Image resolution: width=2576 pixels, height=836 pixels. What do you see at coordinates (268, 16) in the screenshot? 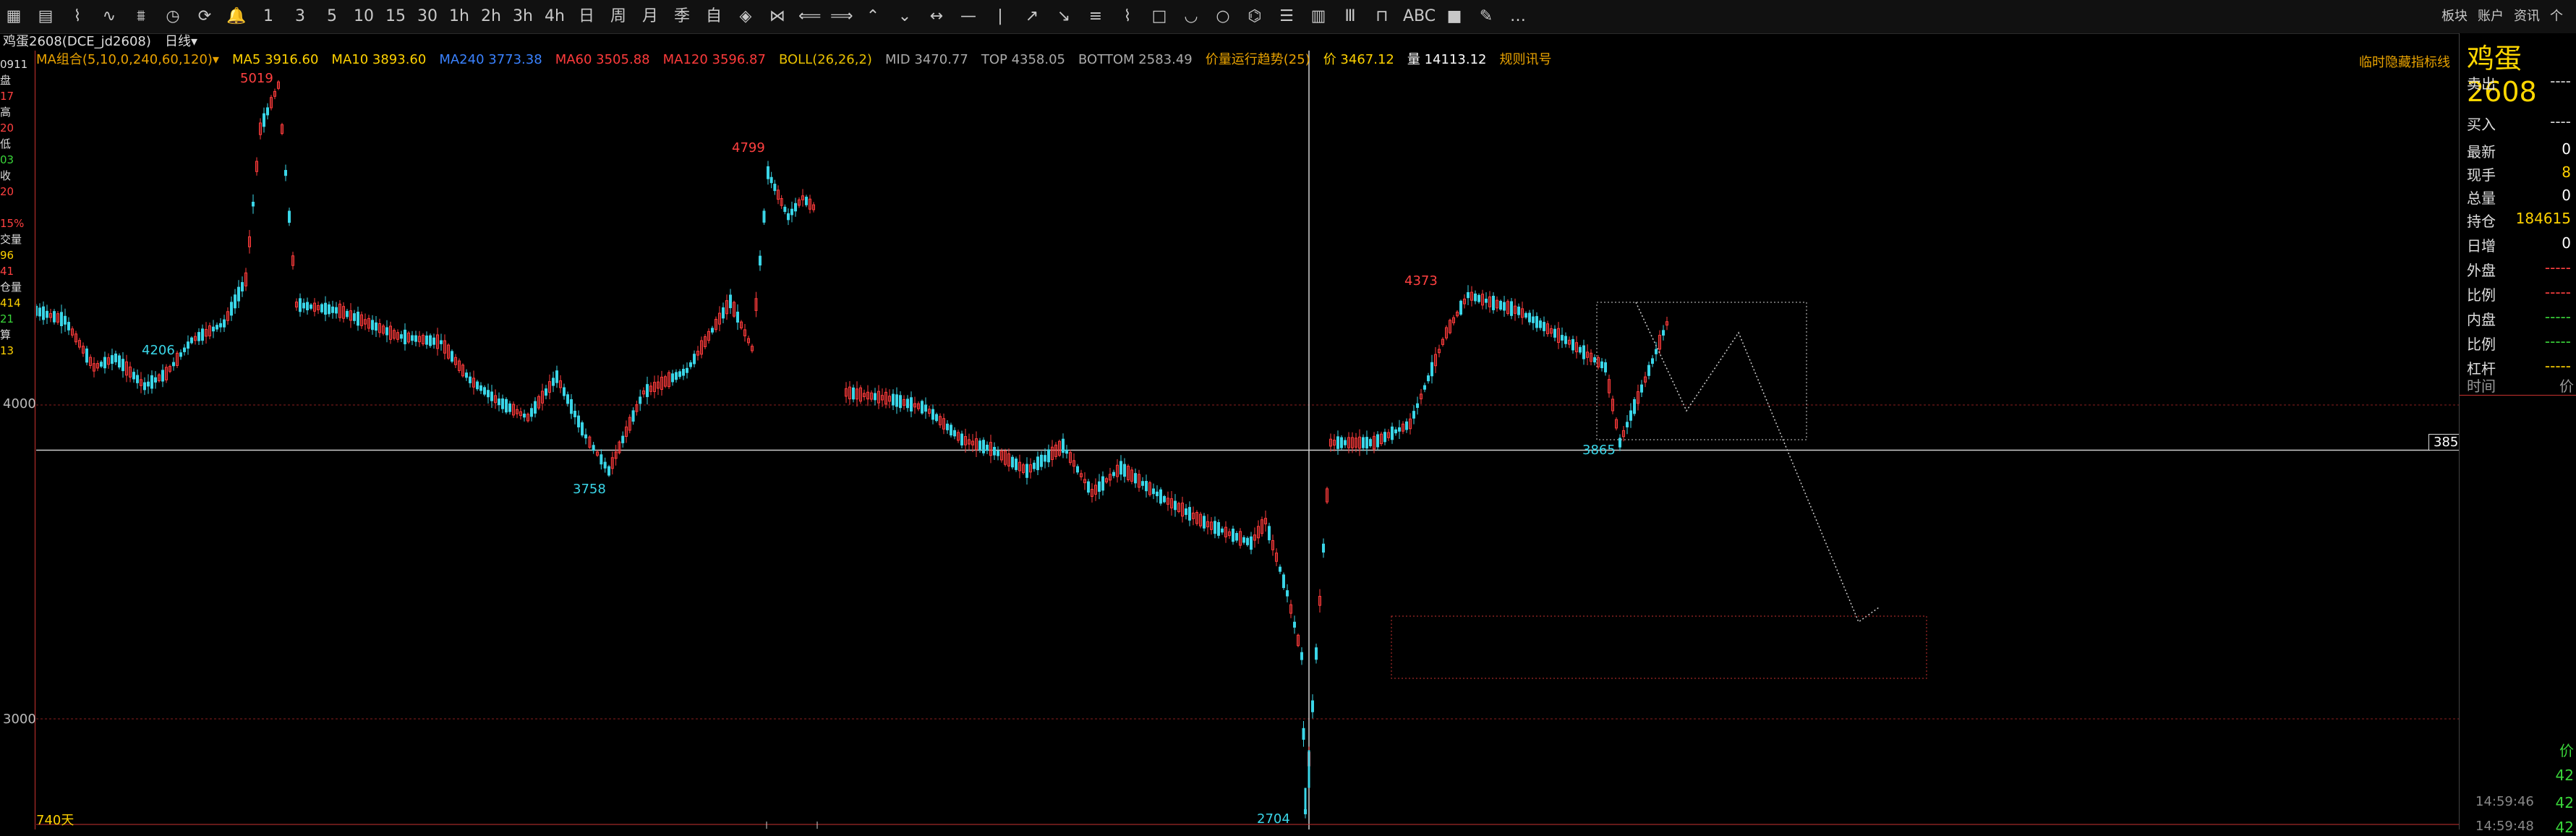
I see `period-1-icon: 1` at bounding box center [268, 16].